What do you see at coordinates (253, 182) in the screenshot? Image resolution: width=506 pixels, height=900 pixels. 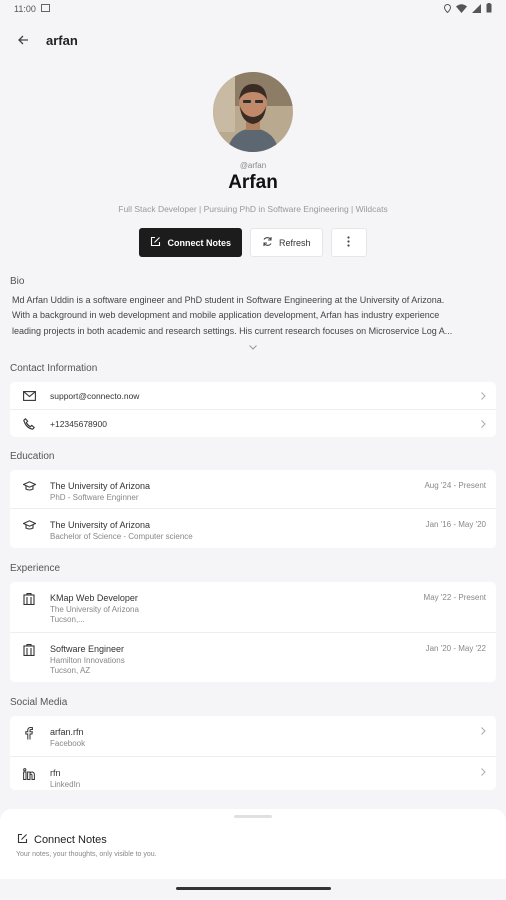 I see `profile-name: Arfan` at bounding box center [253, 182].